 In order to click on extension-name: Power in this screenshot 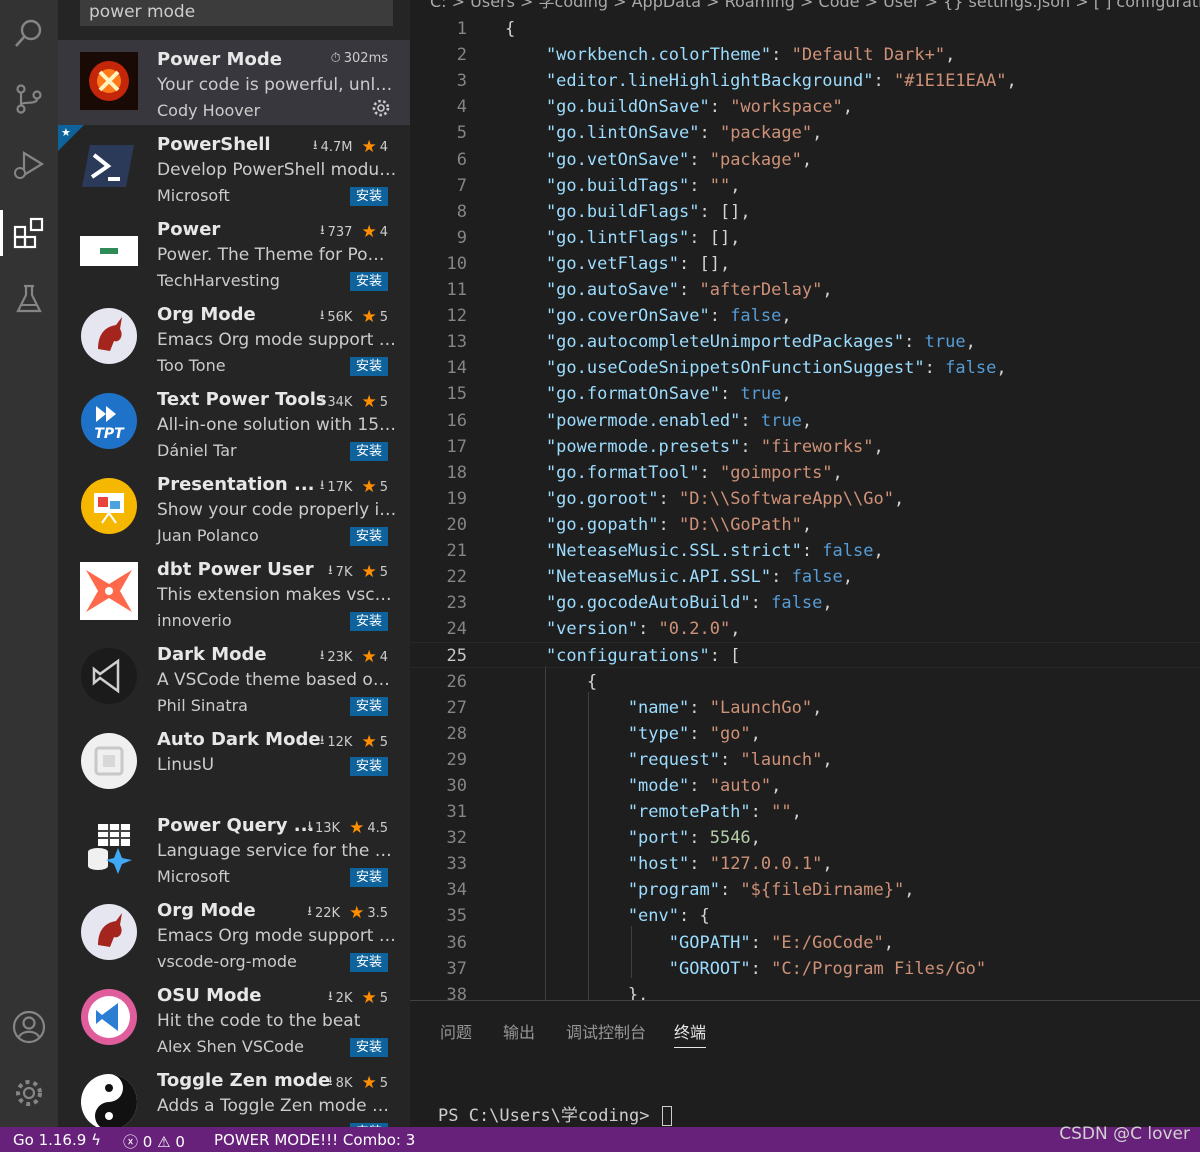, I will do `click(189, 229)`.